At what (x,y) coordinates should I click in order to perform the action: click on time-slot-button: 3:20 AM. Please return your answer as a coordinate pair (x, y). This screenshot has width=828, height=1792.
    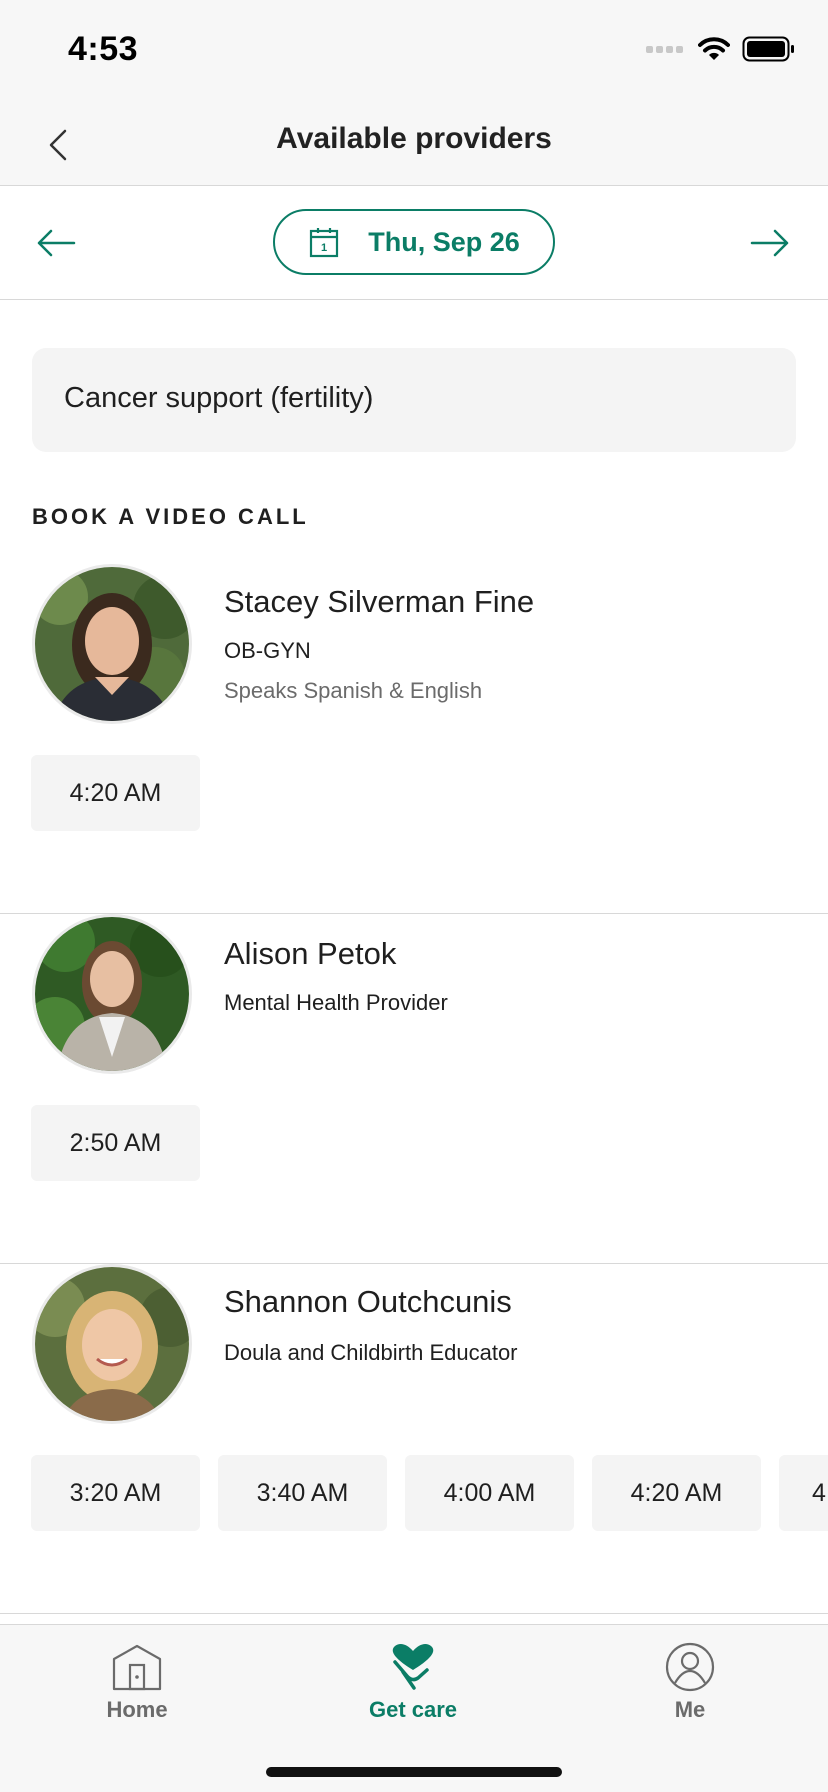
    Looking at the image, I should click on (115, 1493).